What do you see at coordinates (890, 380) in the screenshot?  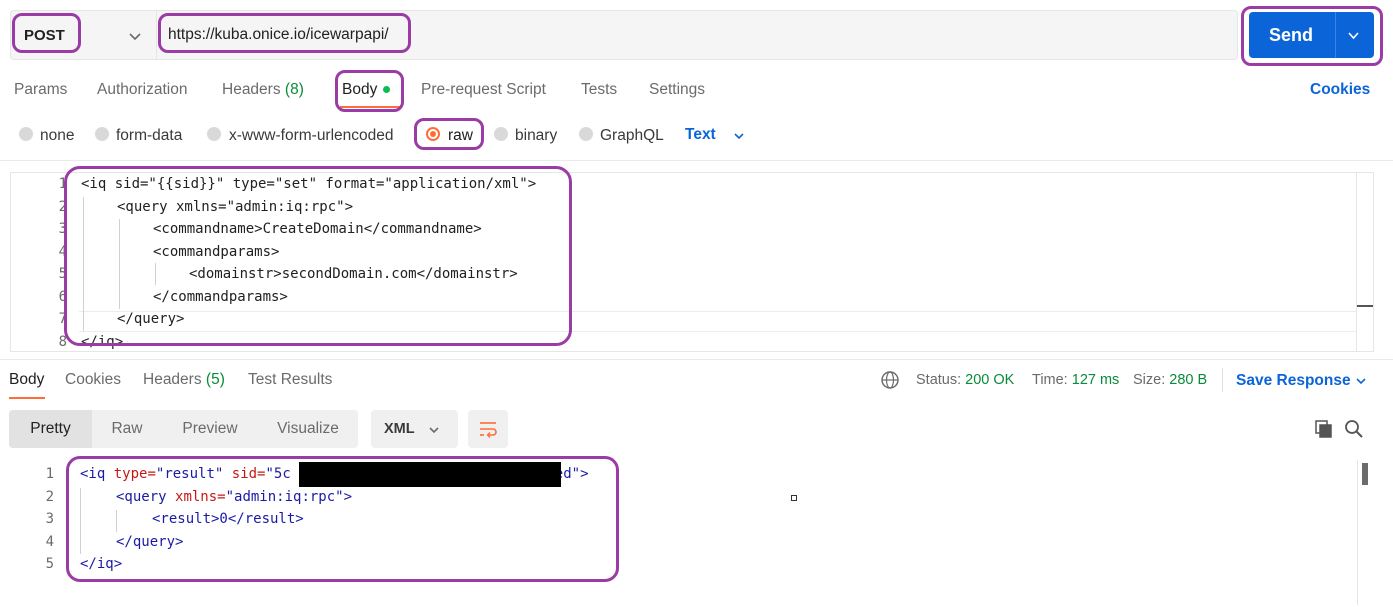 I see `globe-icon` at bounding box center [890, 380].